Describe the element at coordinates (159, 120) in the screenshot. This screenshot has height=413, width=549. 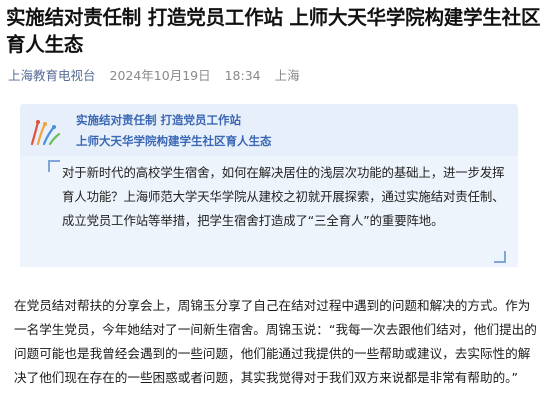
I see `banner-headline: 实施结对责任制 打造党员工作站` at that location.